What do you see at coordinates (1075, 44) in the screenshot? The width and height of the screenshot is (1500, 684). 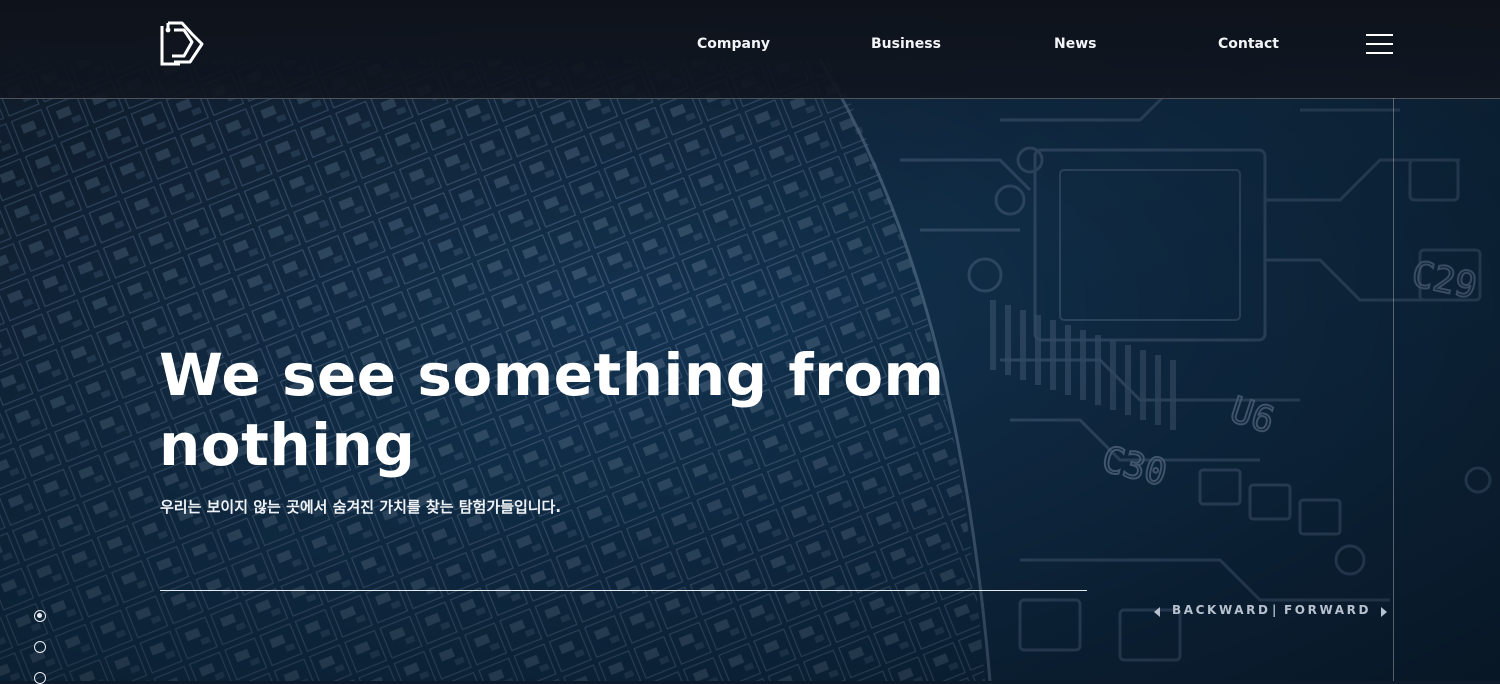 I see `nav-news: News` at bounding box center [1075, 44].